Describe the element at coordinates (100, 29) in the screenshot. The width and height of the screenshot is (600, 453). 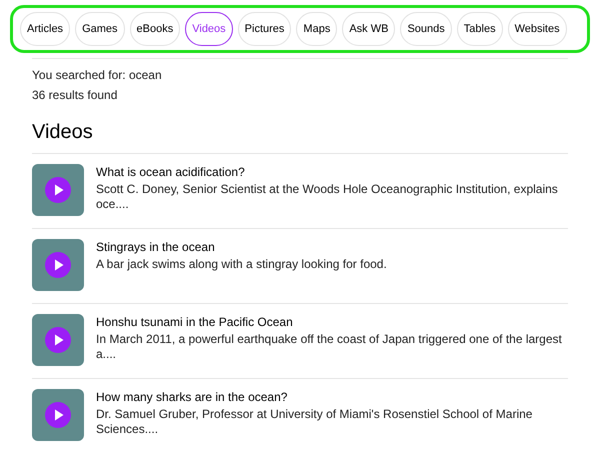
I see `category-tab: Games` at that location.